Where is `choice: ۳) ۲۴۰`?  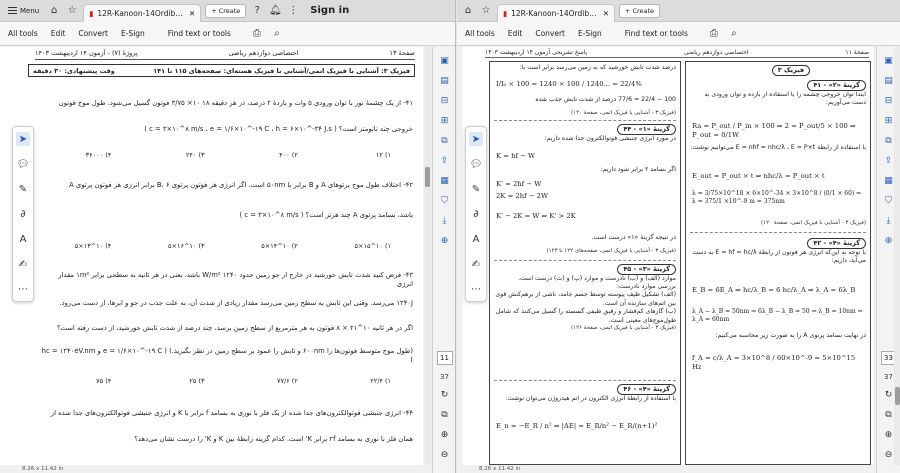
choice: ۳) ۲۴۰ is located at coordinates (195, 155).